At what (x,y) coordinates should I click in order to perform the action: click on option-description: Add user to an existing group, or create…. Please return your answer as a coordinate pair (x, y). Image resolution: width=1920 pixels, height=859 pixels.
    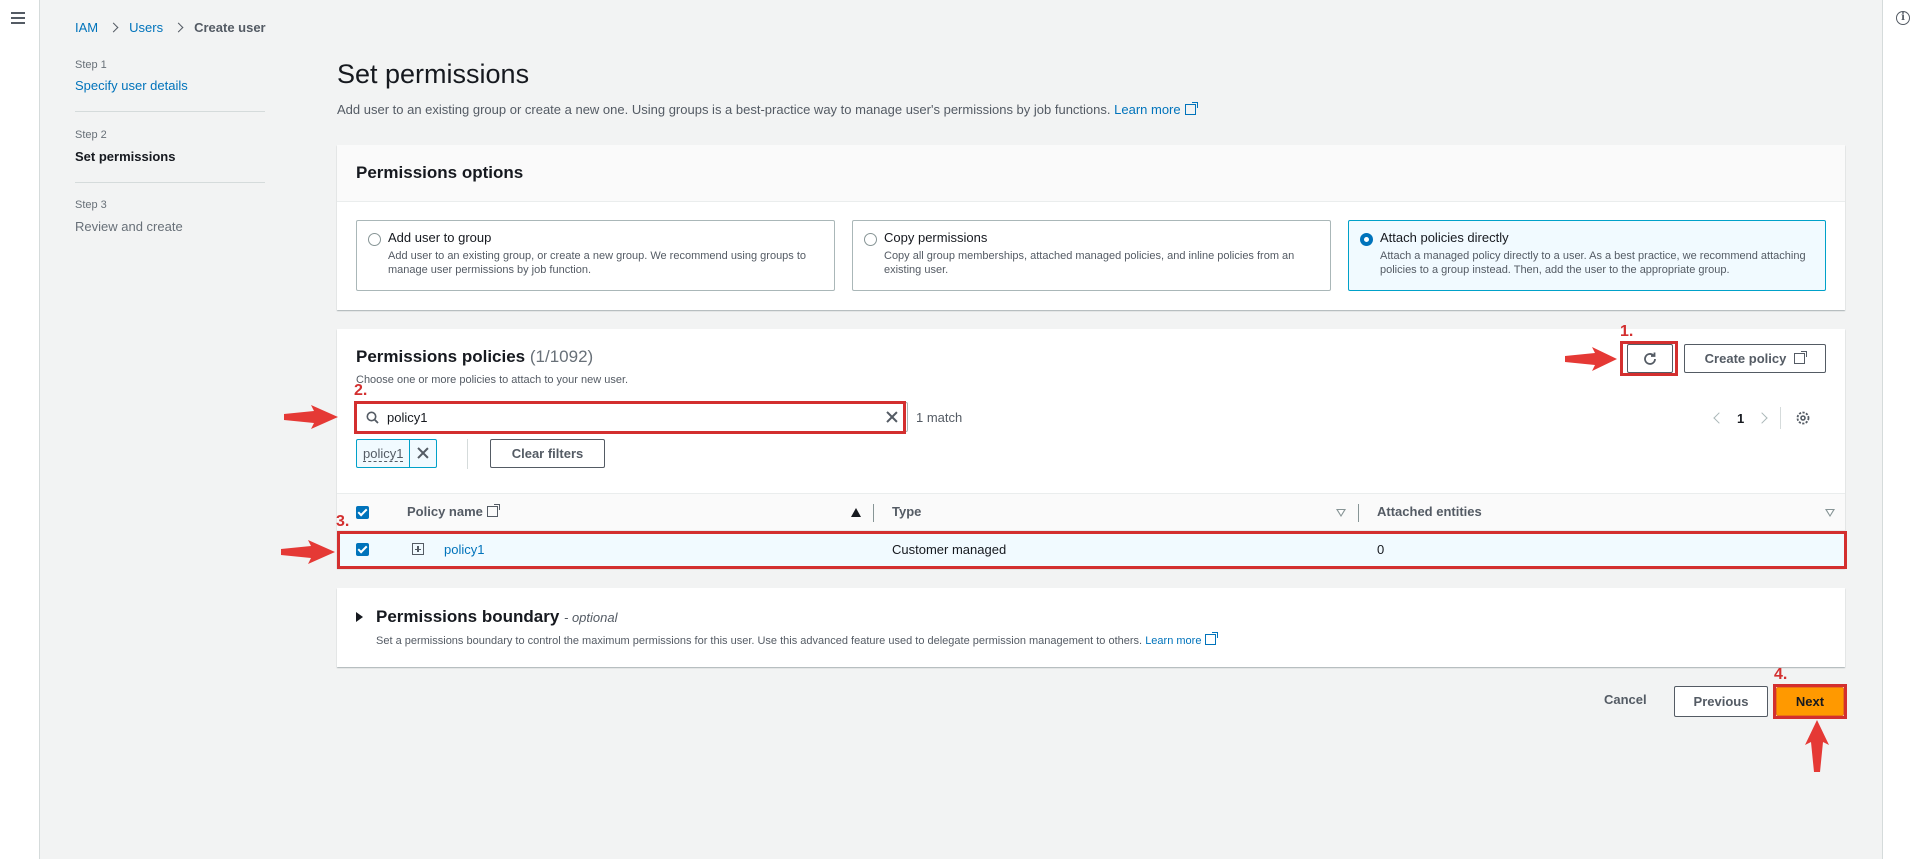
    Looking at the image, I should click on (597, 263).